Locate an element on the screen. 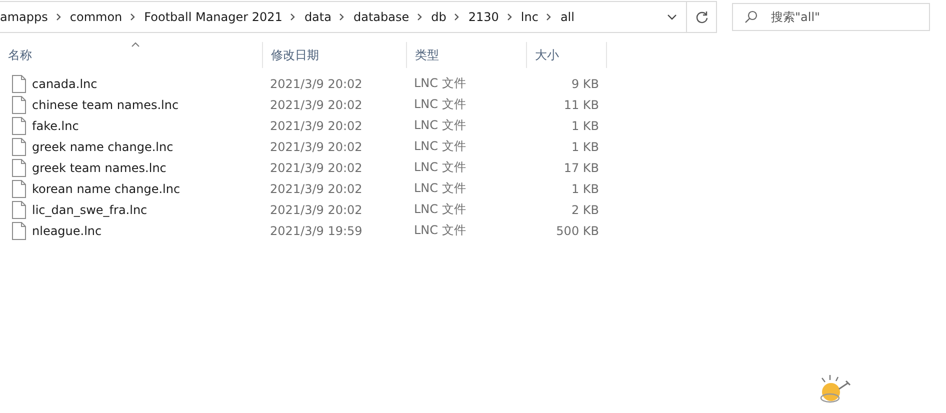 This screenshot has height=413, width=946. file-name: chinese team names.lnc is located at coordinates (105, 105).